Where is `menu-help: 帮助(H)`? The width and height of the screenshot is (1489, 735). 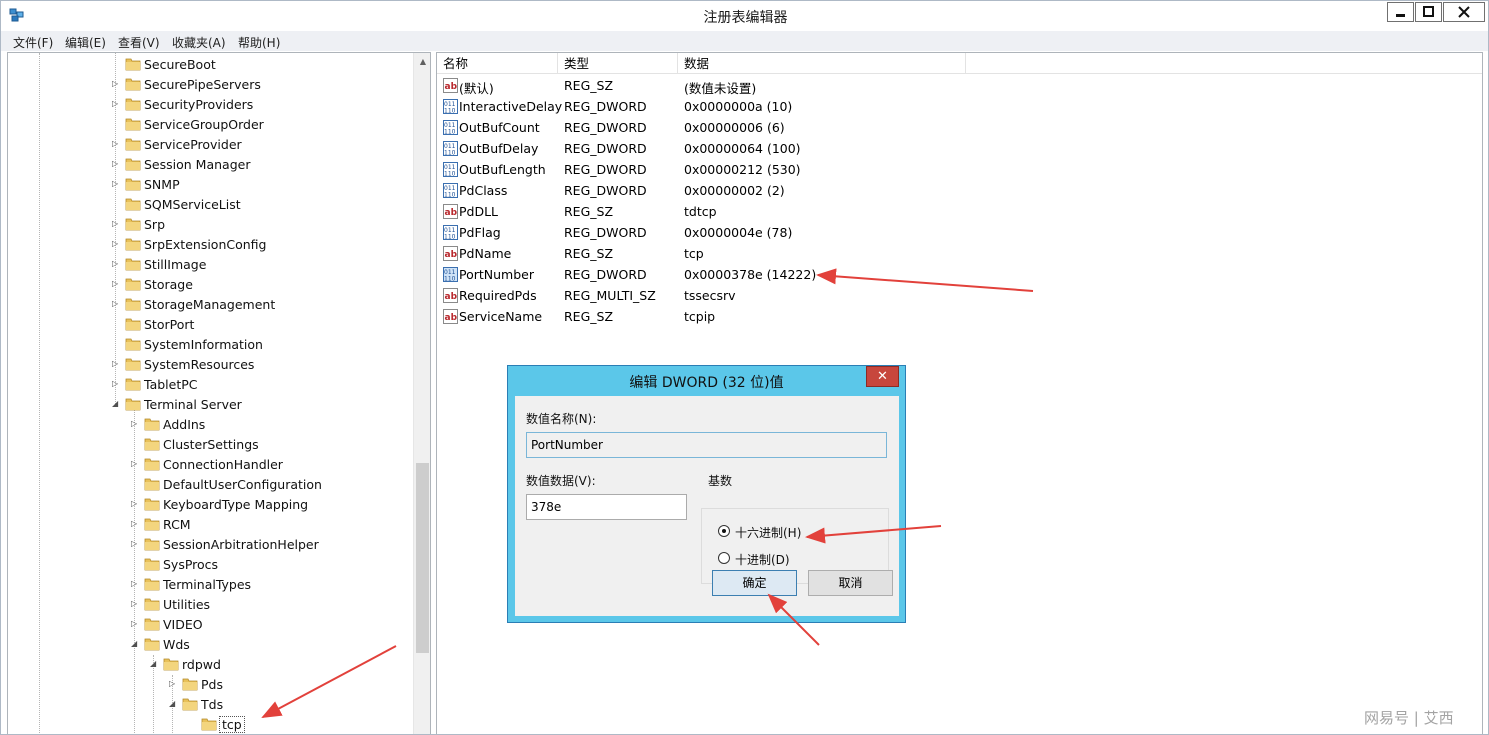 menu-help: 帮助(H) is located at coordinates (259, 42).